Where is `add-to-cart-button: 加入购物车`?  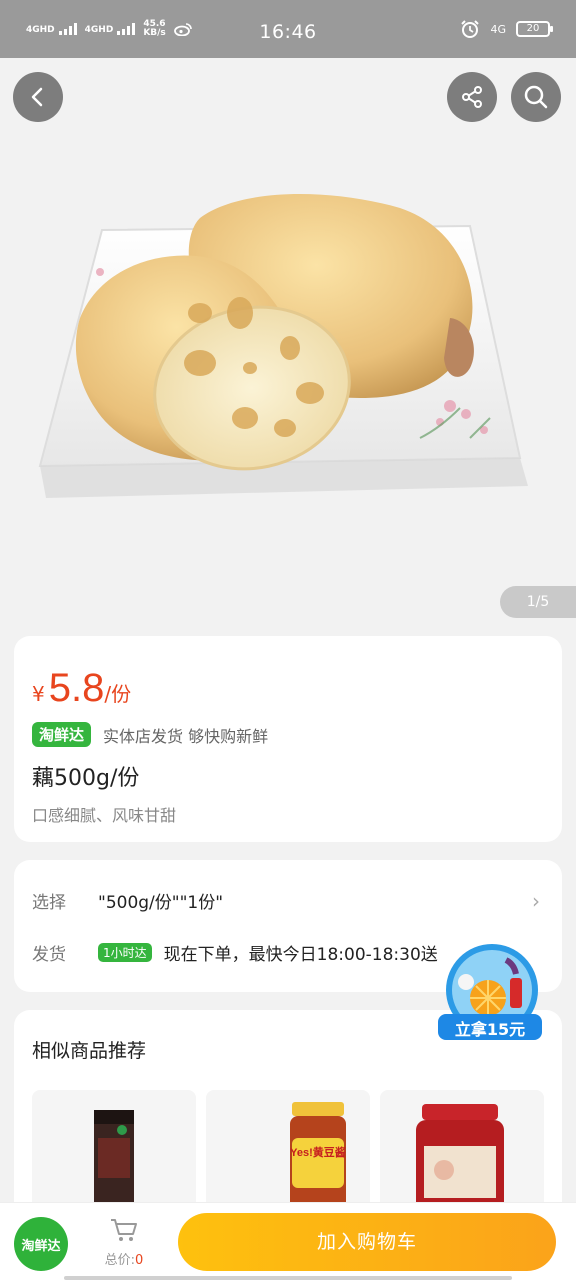 add-to-cart-button: 加入购物车 is located at coordinates (367, 1242).